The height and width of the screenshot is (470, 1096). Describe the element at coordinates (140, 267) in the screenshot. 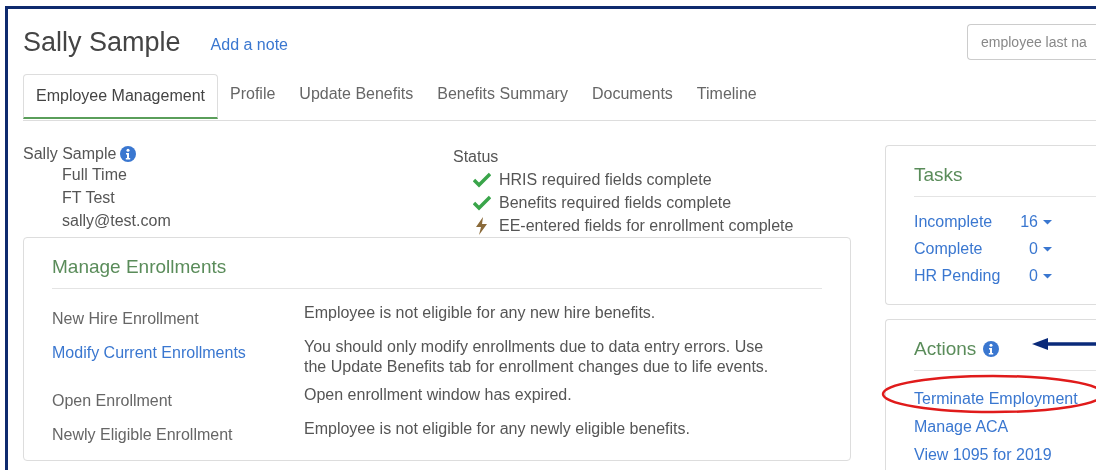

I see `card-heading: Manage Enrollments` at that location.